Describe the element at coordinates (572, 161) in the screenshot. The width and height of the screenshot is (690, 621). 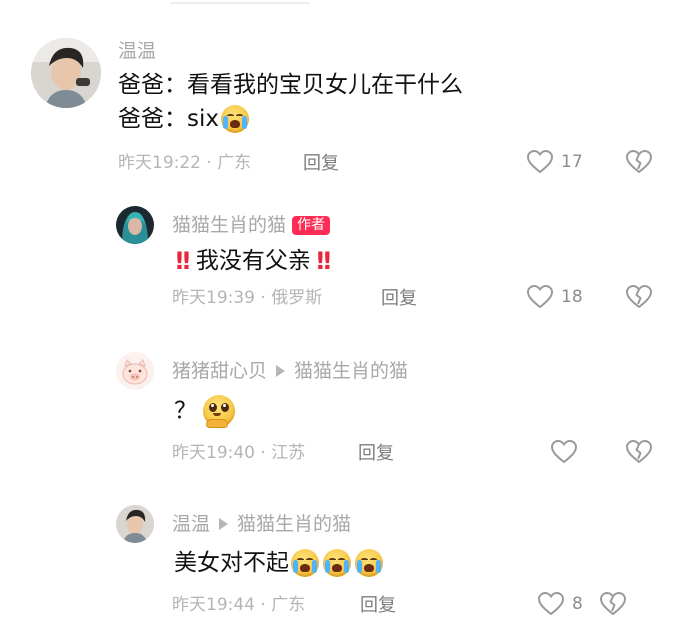
I see `like-count: 17` at that location.